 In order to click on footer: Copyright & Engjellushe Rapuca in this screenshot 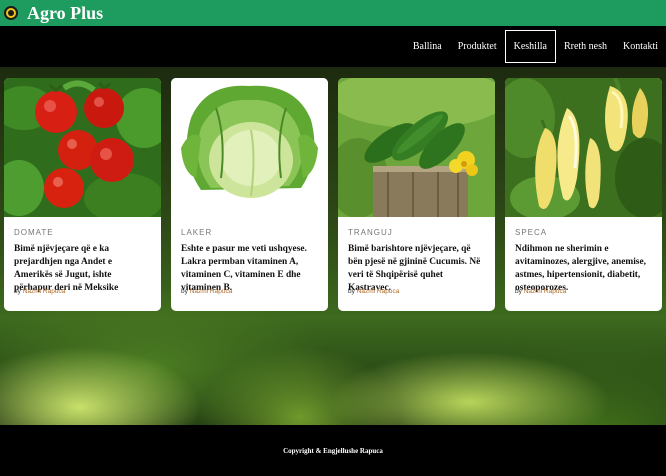, I will do `click(333, 450)`.